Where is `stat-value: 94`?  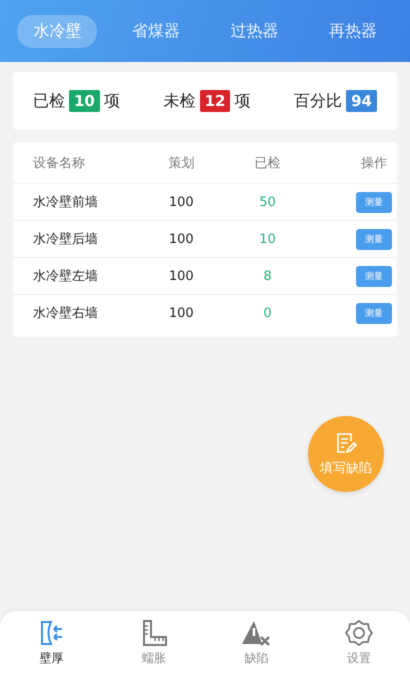 stat-value: 94 is located at coordinates (361, 101).